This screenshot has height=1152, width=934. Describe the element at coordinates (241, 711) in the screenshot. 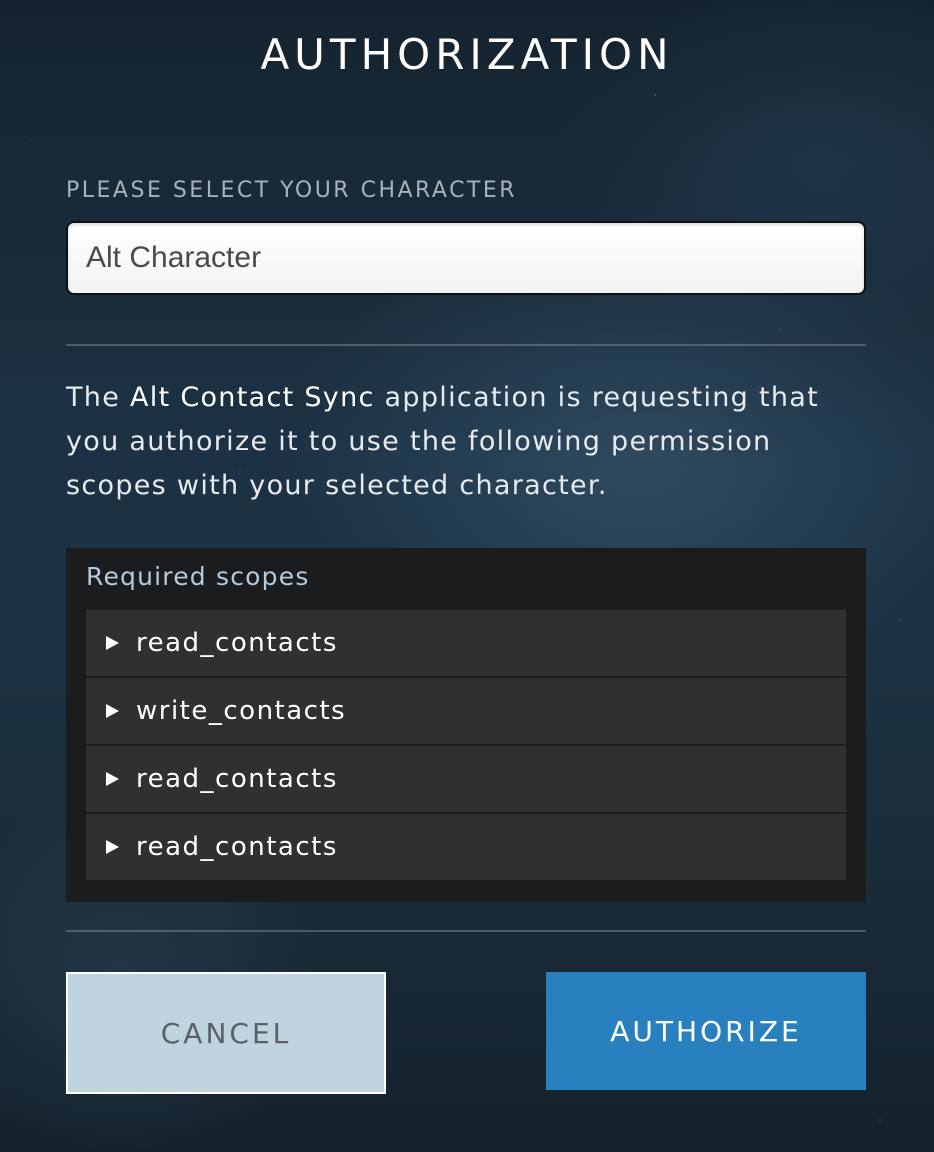

I see `scope-name: write_contacts` at that location.